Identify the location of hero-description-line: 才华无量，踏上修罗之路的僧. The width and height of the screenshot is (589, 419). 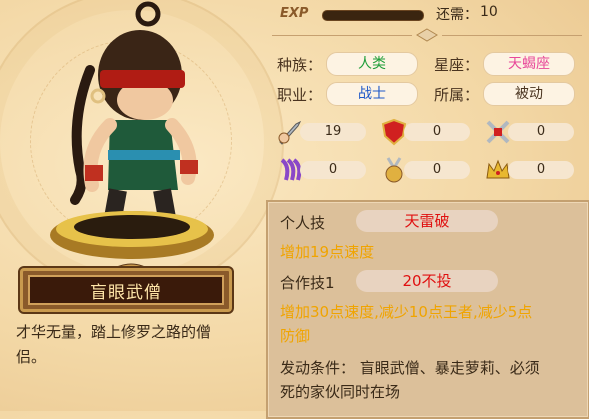
(114, 332).